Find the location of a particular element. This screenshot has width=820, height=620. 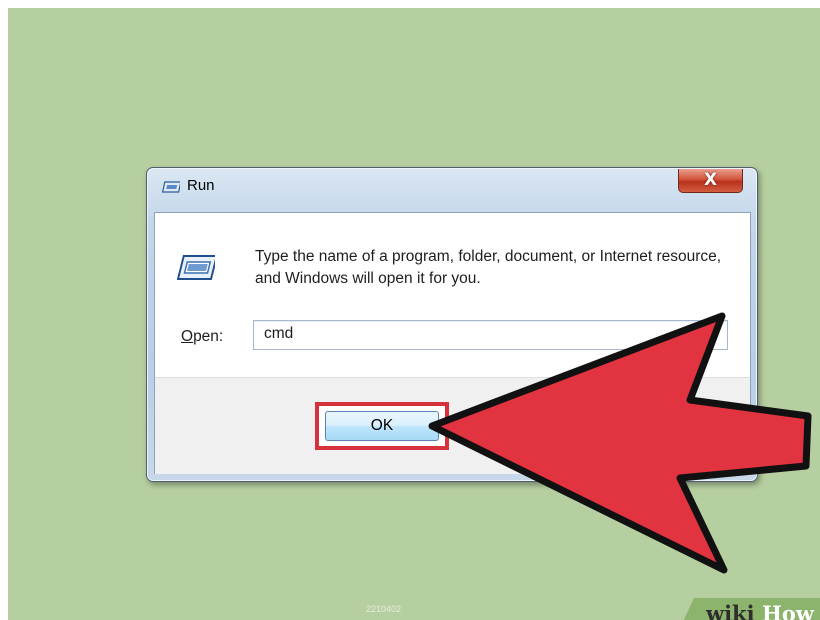

wikihow-how-text: How is located at coordinates (788, 610).